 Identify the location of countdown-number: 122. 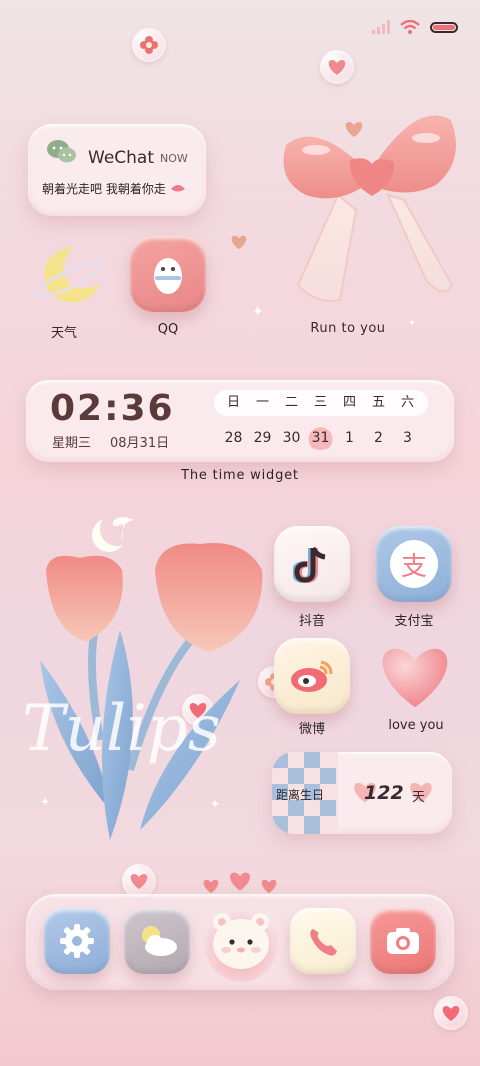
(384, 793).